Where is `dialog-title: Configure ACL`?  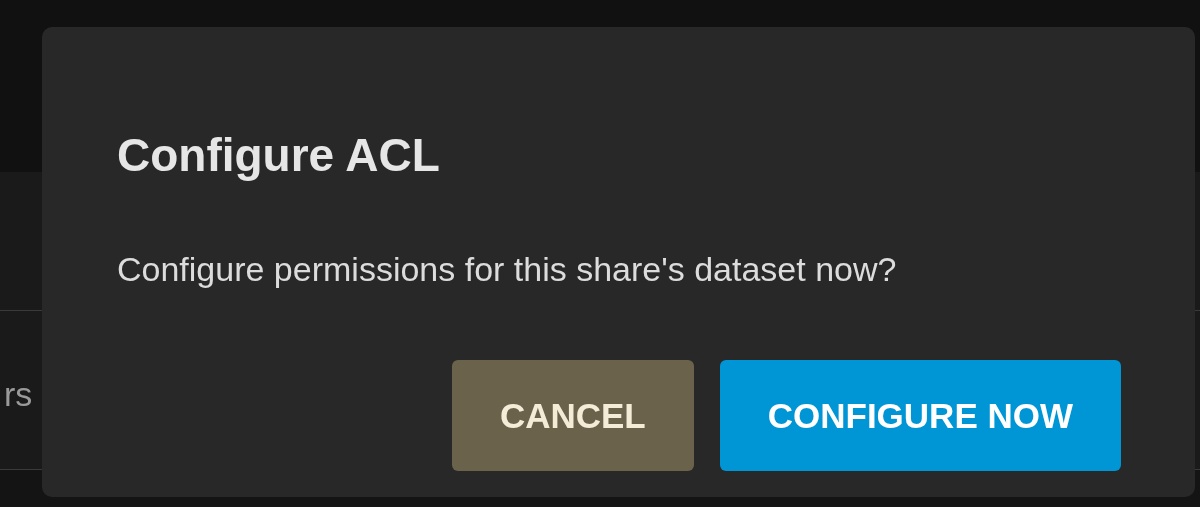
dialog-title: Configure ACL is located at coordinates (279, 155).